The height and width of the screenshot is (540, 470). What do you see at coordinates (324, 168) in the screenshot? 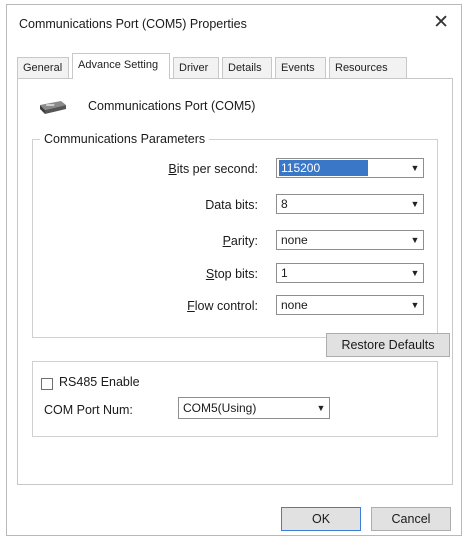
I see `select-value: 115200` at bounding box center [324, 168].